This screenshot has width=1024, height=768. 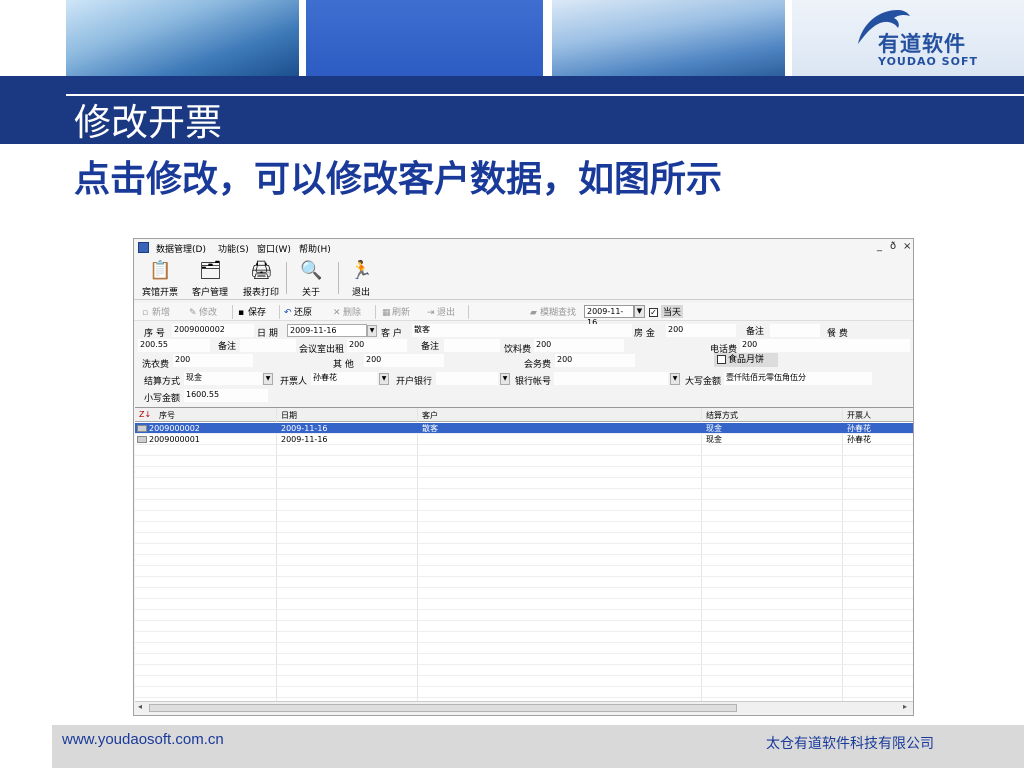 What do you see at coordinates (210, 278) in the screenshot?
I see `customer-management-button: 🗂 客户管理` at bounding box center [210, 278].